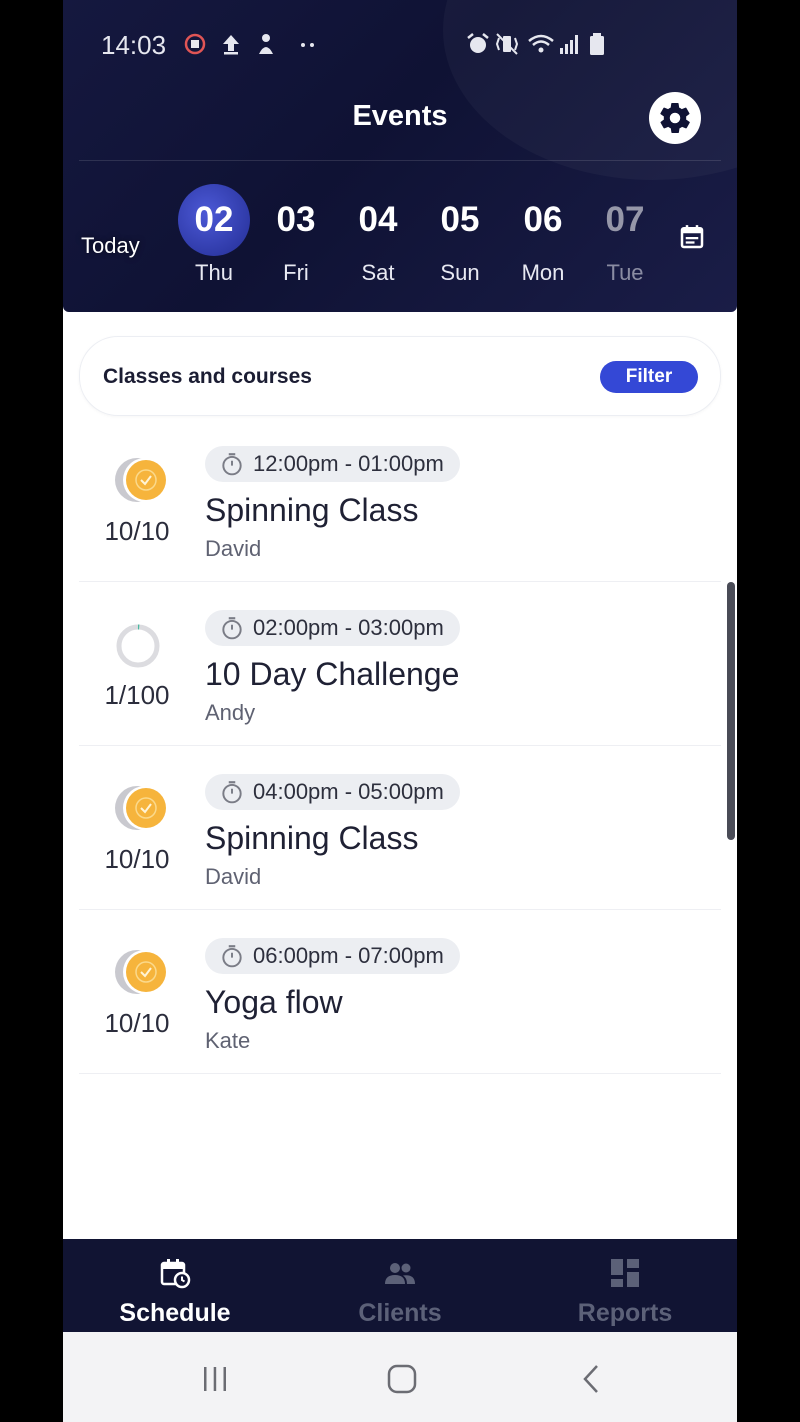 Image resolution: width=800 pixels, height=1422 pixels. I want to click on day-tue-07: 07 Tue, so click(616, 237).